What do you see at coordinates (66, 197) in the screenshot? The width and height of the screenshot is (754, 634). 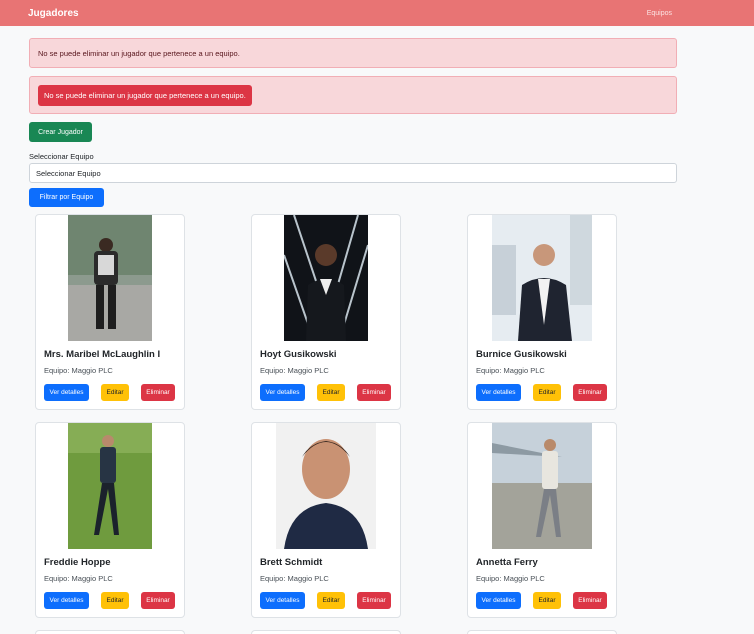 I see `filter-by-team-button: Filtrar por Equipo` at bounding box center [66, 197].